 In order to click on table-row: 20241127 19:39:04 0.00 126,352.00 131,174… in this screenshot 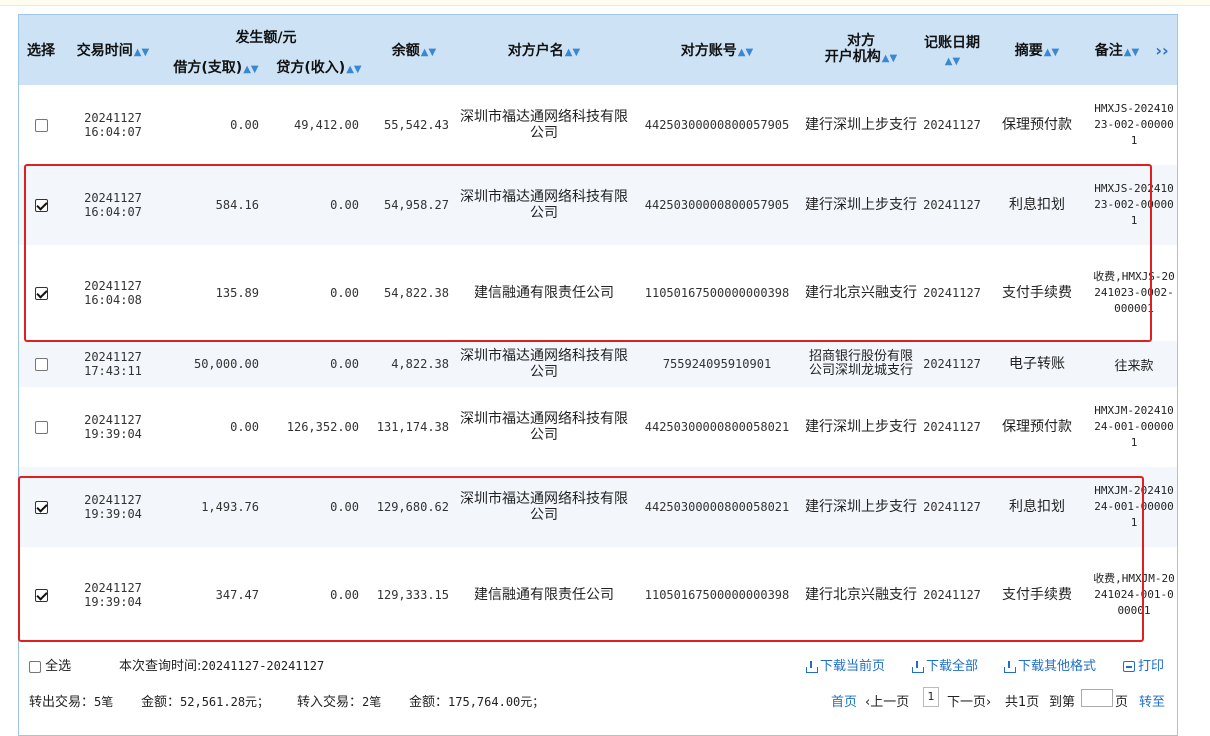, I will do `click(598, 427)`.